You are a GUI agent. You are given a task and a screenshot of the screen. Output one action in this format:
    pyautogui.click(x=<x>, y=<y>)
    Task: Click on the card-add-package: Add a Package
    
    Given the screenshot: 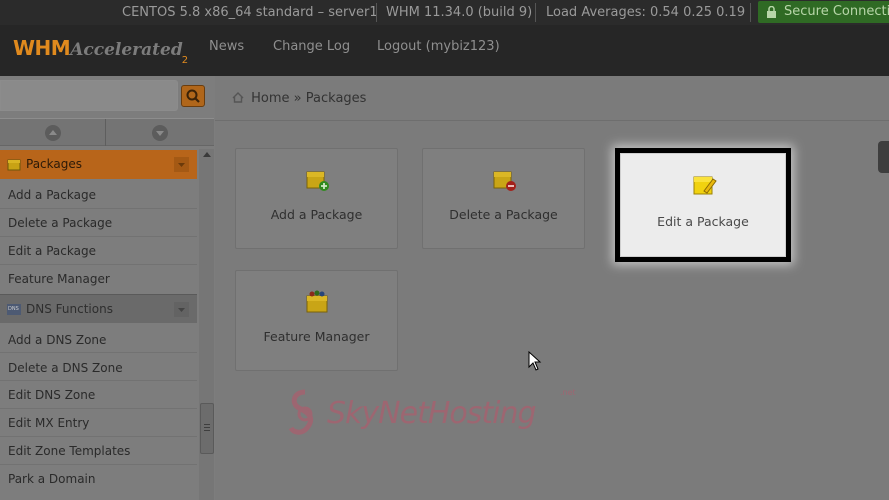 What is the action you would take?
    pyautogui.click(x=316, y=198)
    